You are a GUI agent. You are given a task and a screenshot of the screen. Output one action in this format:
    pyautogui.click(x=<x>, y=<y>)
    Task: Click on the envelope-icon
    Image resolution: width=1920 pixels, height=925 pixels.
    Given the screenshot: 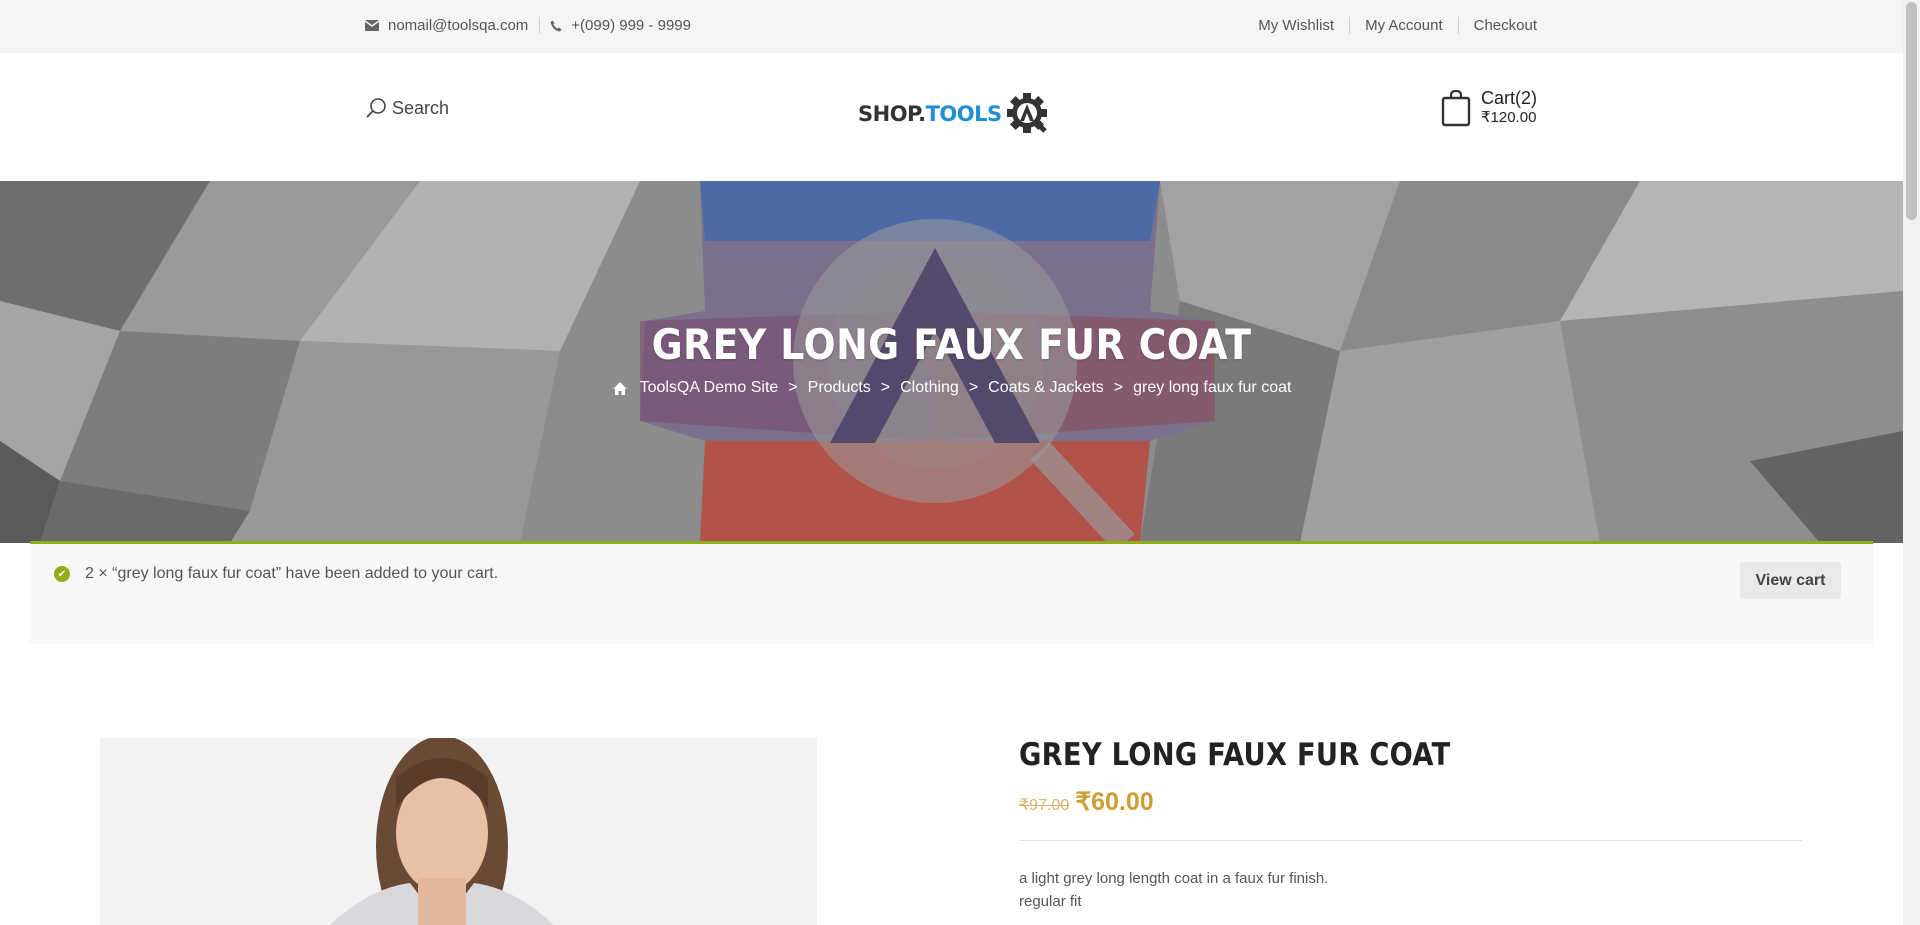 What is the action you would take?
    pyautogui.click(x=372, y=25)
    